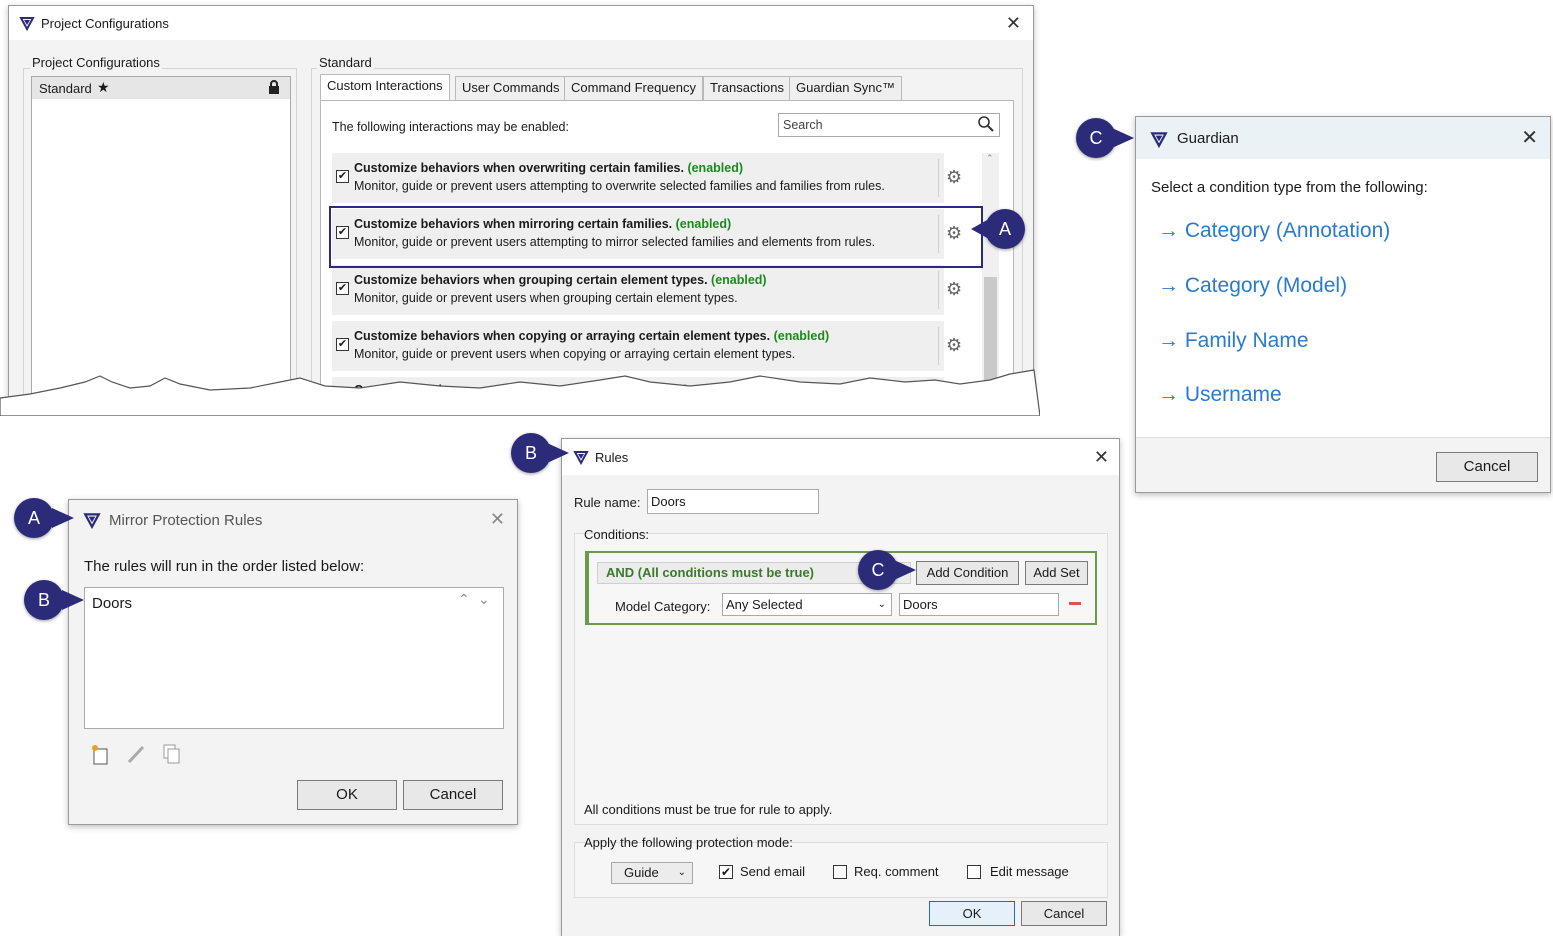  What do you see at coordinates (1233, 341) in the screenshot?
I see `option-family-name: → Family Name` at bounding box center [1233, 341].